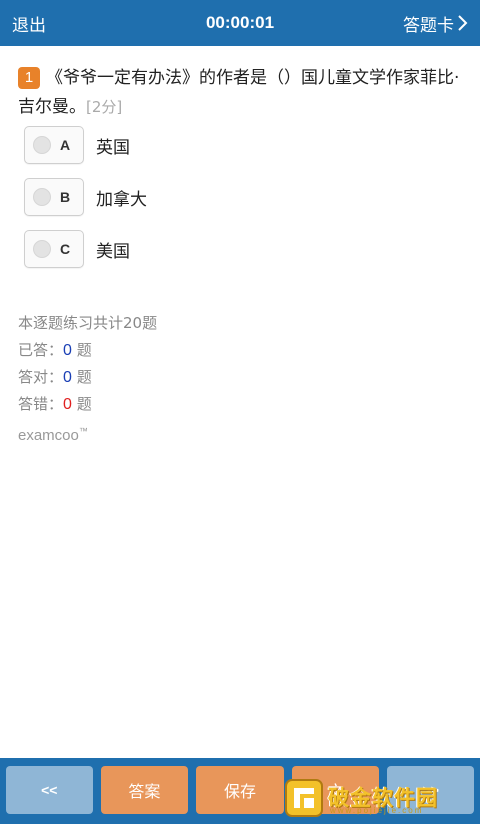  I want to click on show-answer-button: 答案, so click(144, 790).